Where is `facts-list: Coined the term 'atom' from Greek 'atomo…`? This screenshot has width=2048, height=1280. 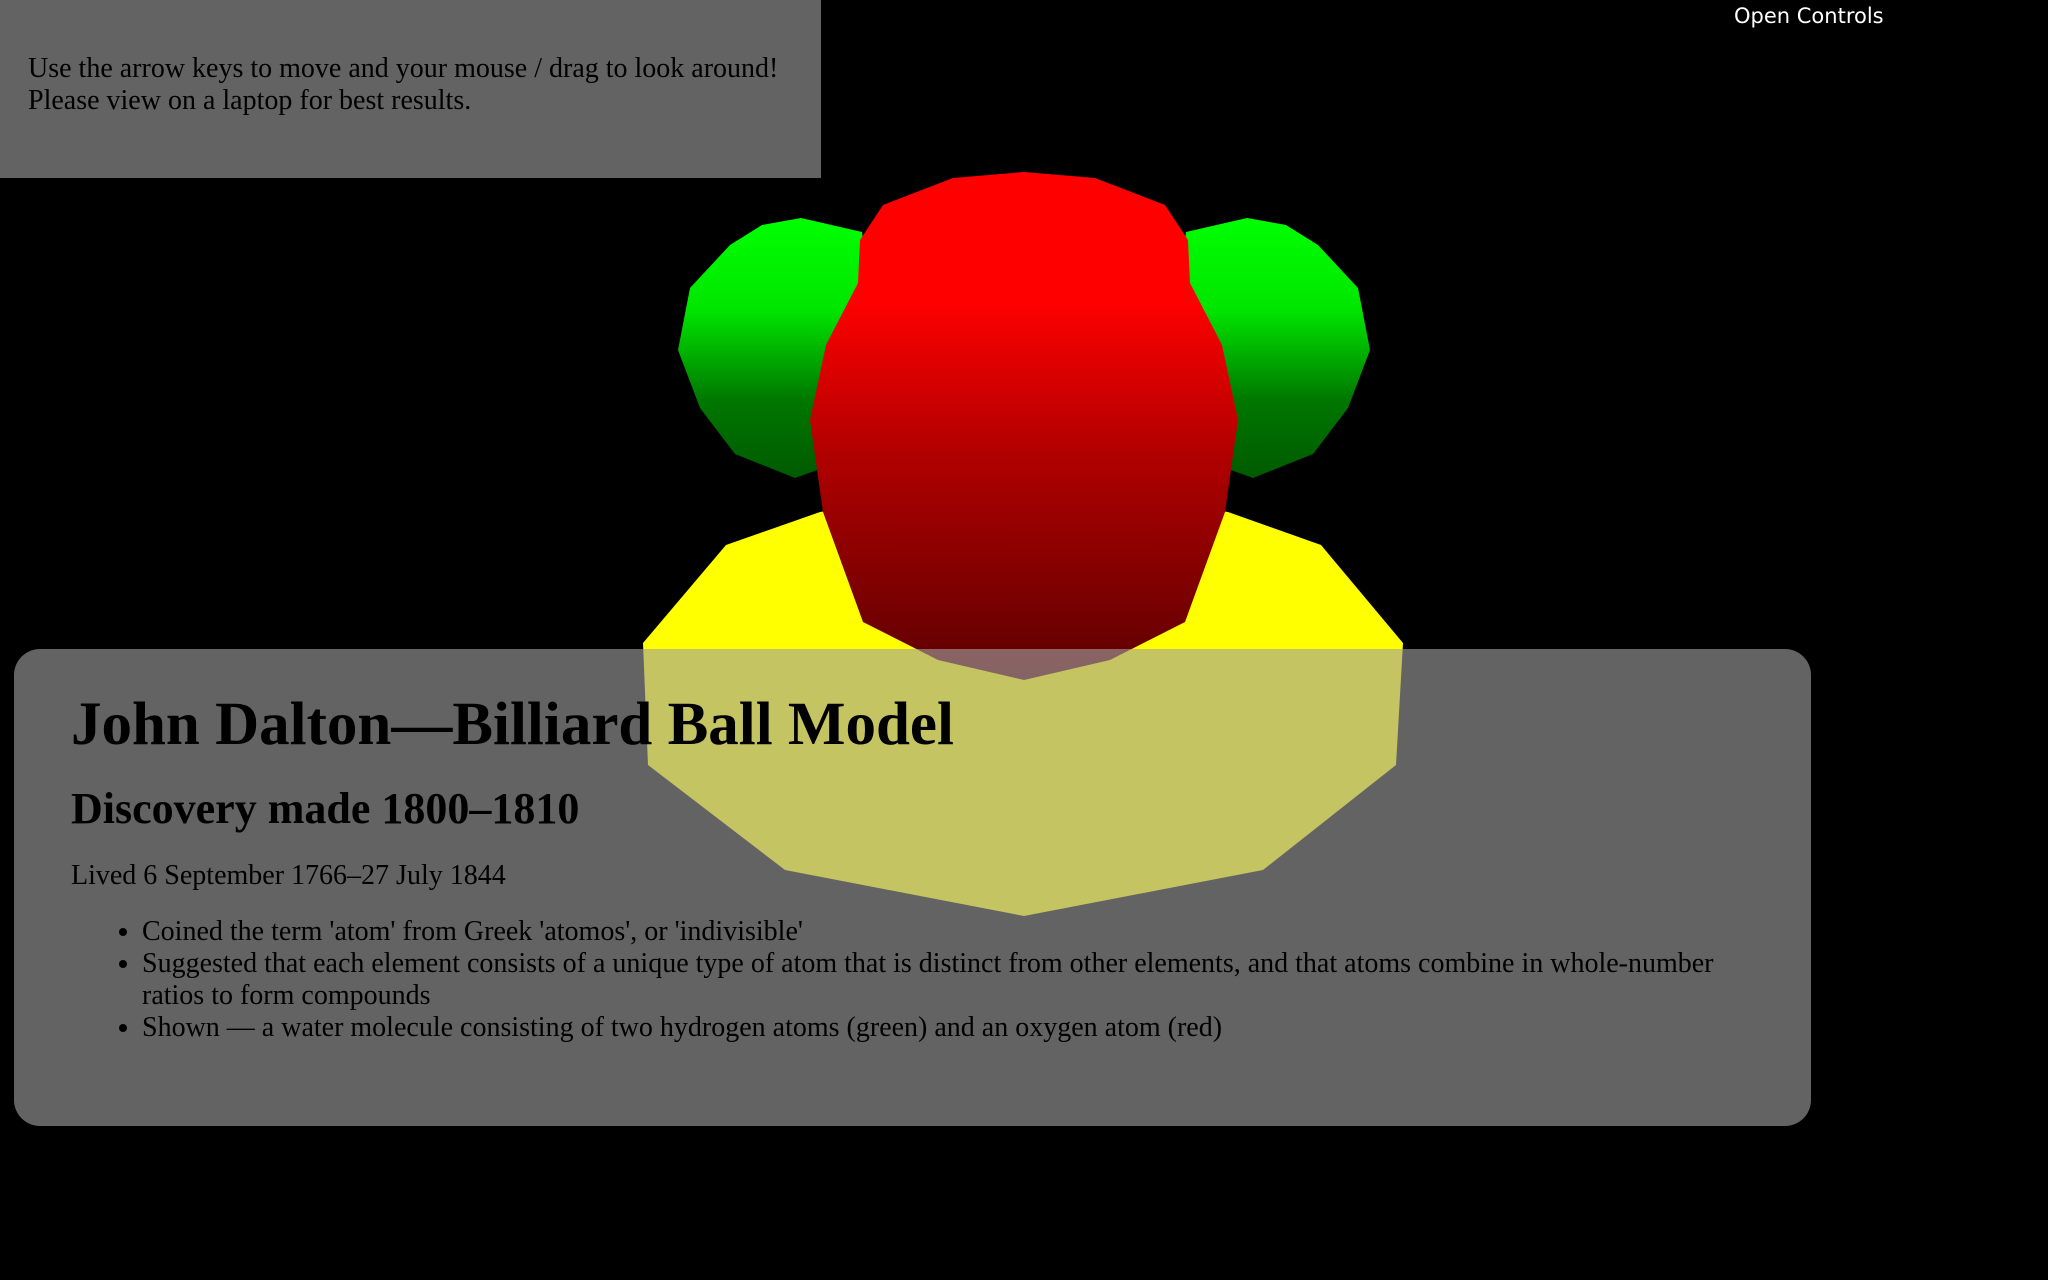
facts-list: Coined the term 'atom' from Greek 'atomo… is located at coordinates (941, 980).